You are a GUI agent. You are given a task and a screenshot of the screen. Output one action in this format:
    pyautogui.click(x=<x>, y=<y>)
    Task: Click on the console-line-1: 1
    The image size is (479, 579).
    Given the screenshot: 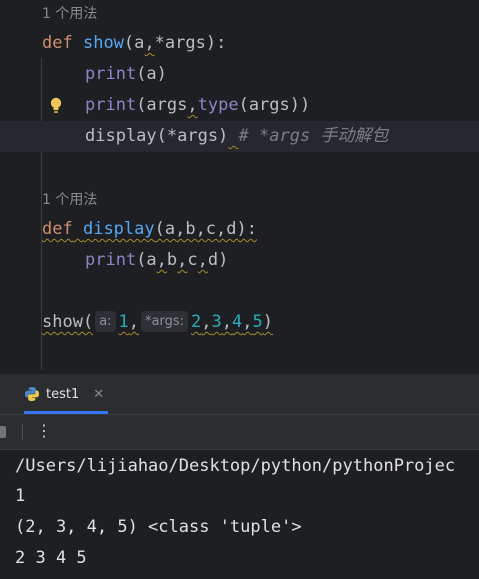 What is the action you would take?
    pyautogui.click(x=20, y=496)
    